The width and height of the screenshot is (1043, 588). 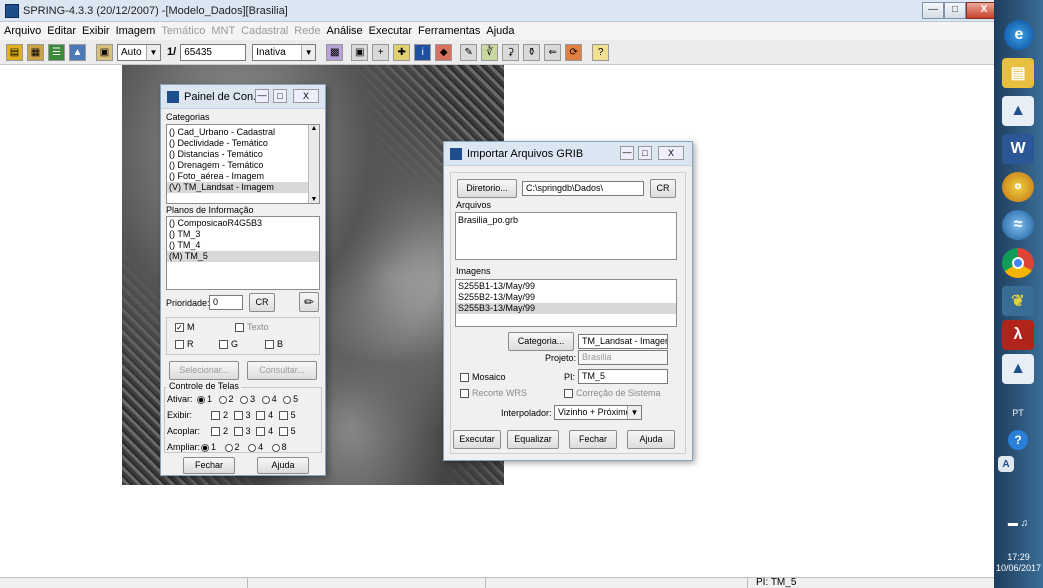 What do you see at coordinates (307, 31) in the screenshot?
I see `menu-rede: Rede` at bounding box center [307, 31].